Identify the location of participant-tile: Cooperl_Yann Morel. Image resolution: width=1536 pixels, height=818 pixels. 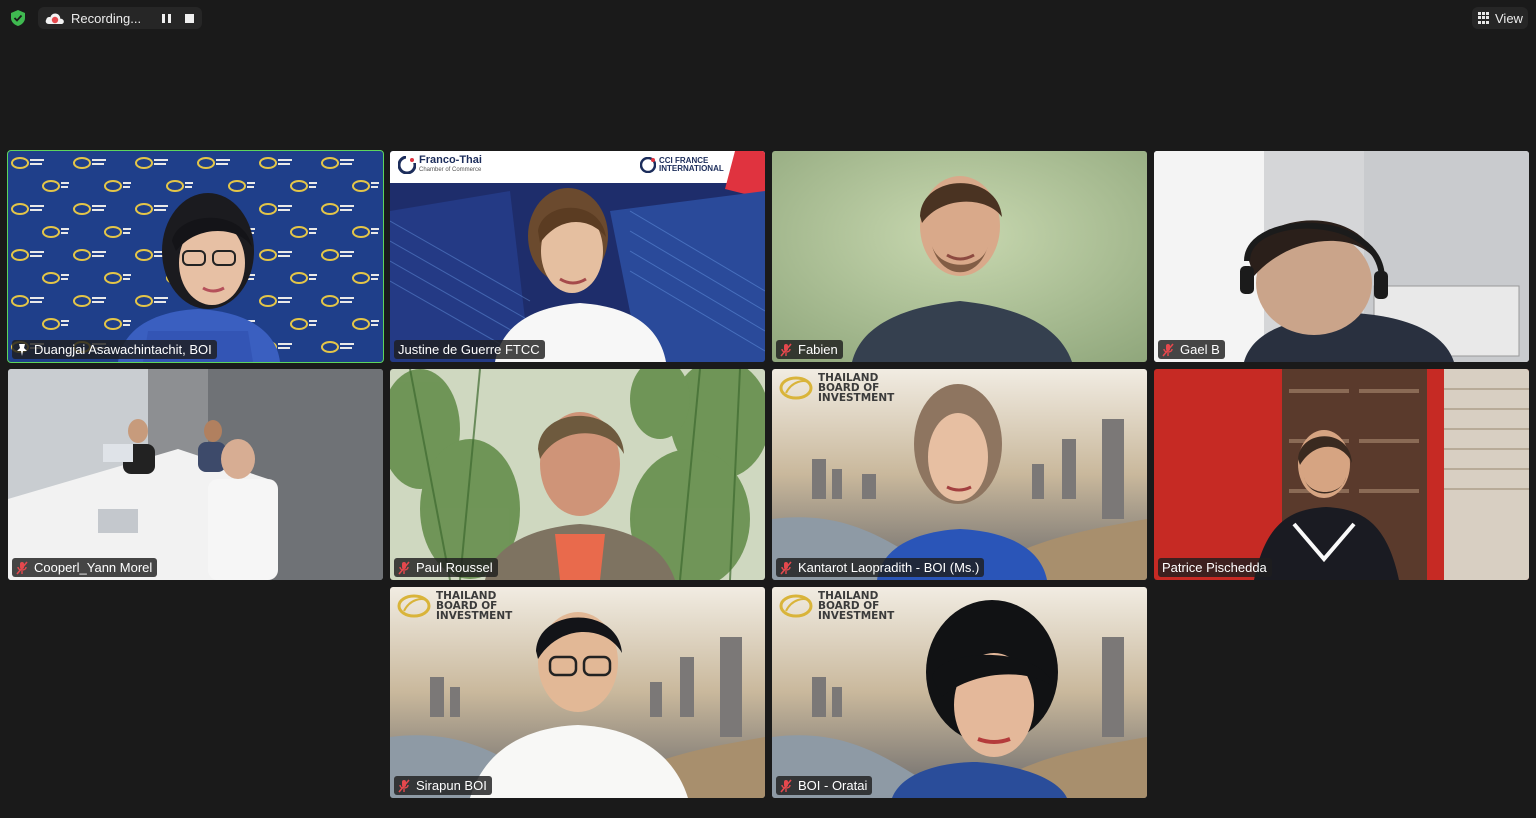
(195, 474).